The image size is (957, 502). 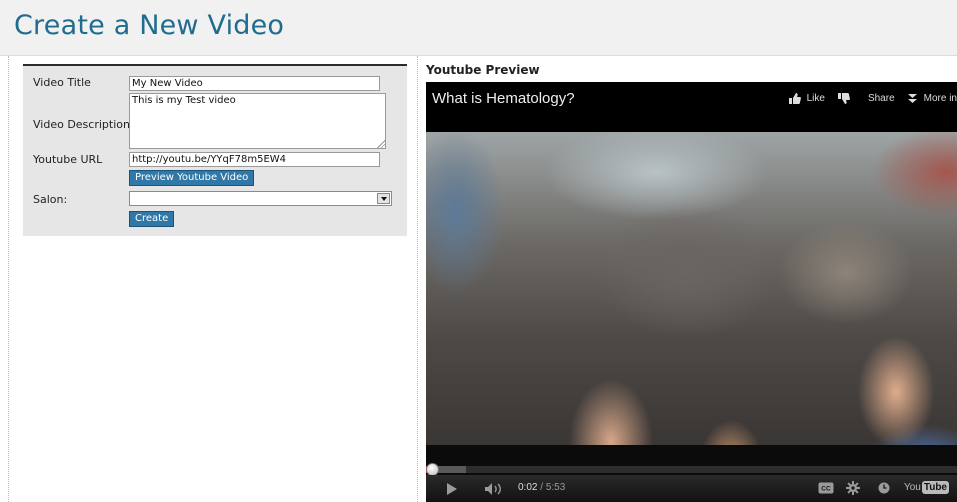 What do you see at coordinates (555, 487) in the screenshot?
I see `duration: 5:53` at bounding box center [555, 487].